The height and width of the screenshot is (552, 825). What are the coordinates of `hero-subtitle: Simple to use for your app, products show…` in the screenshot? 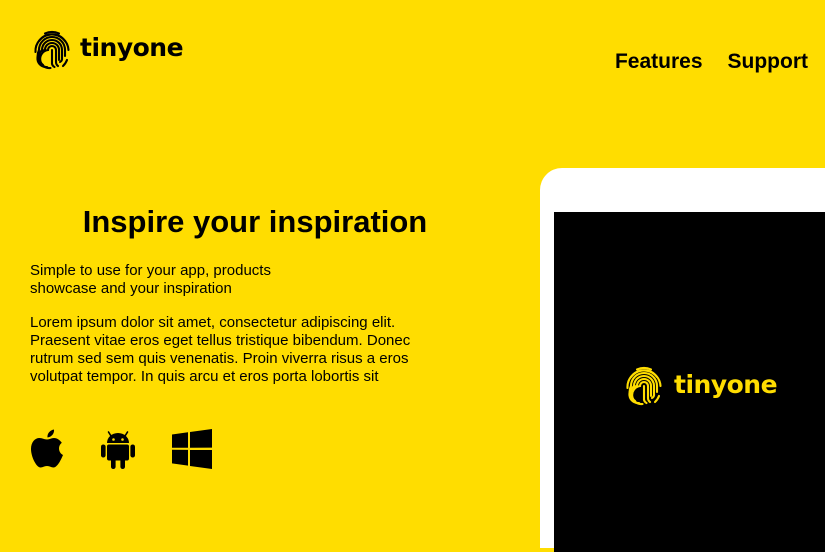 It's located at (190, 280).